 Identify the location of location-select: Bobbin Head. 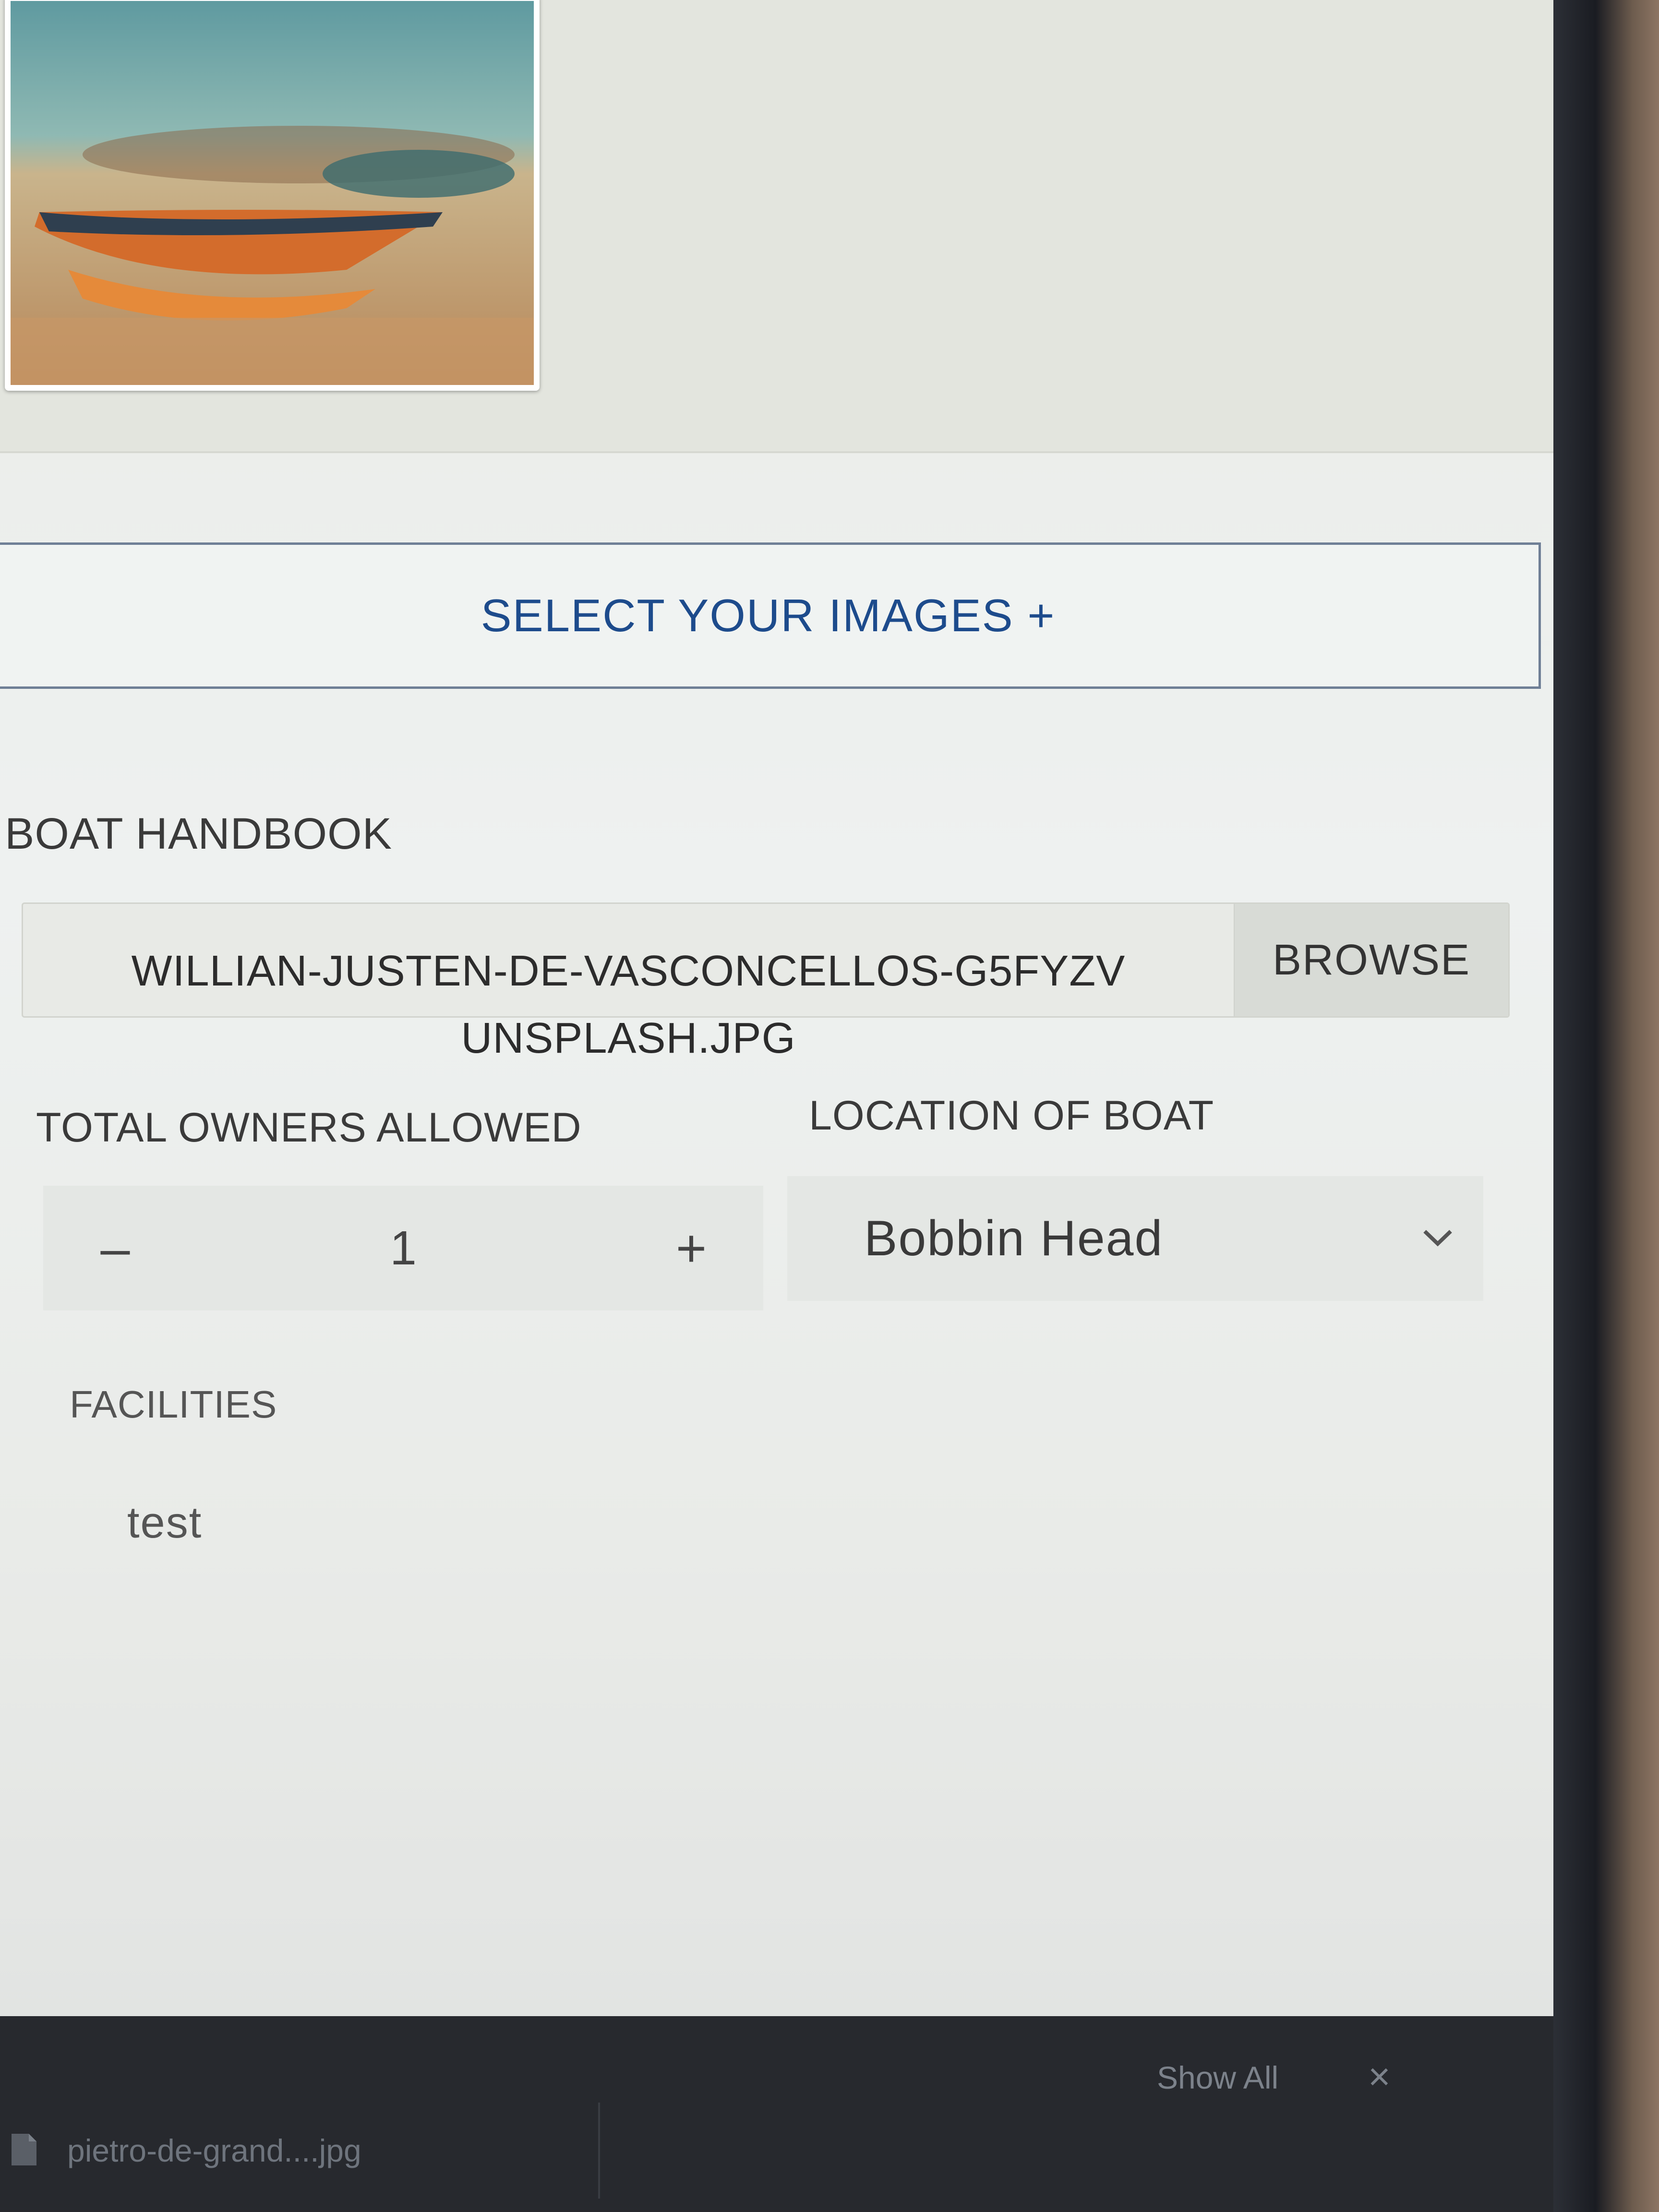
(1135, 1238).